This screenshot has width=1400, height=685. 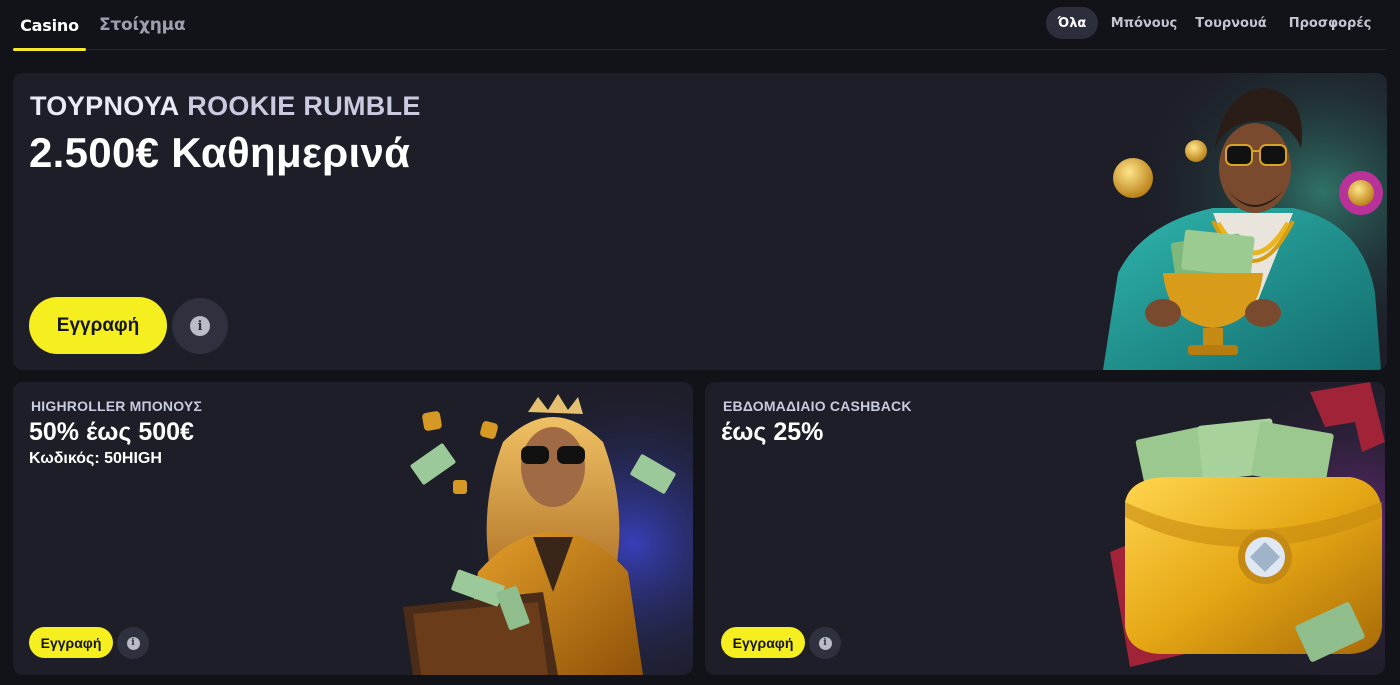 I want to click on cashback-wallet-illustration, so click(x=1242, y=528).